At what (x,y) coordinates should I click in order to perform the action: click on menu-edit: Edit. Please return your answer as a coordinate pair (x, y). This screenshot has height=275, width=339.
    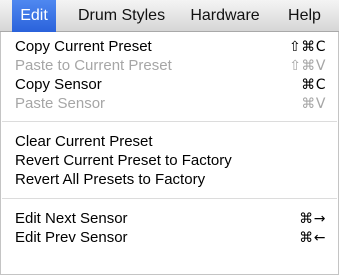
    Looking at the image, I should click on (34, 16).